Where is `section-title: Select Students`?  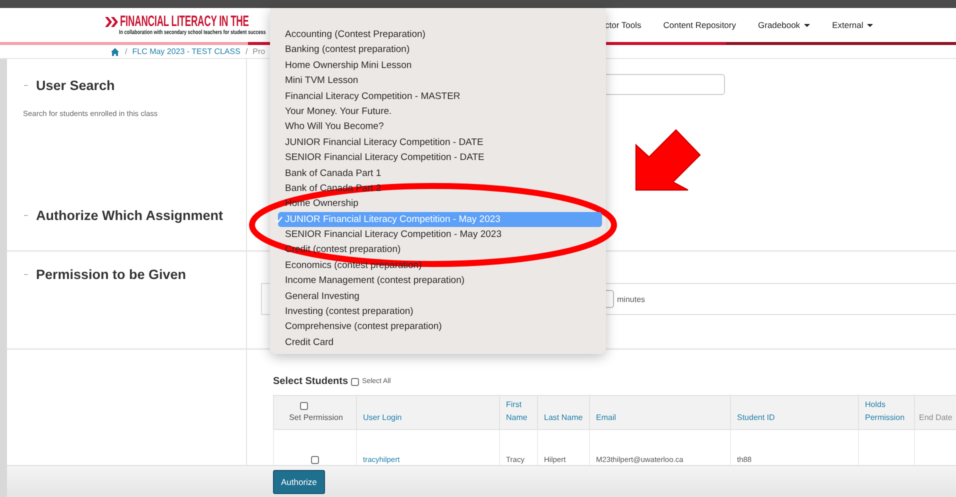
section-title: Select Students is located at coordinates (310, 381).